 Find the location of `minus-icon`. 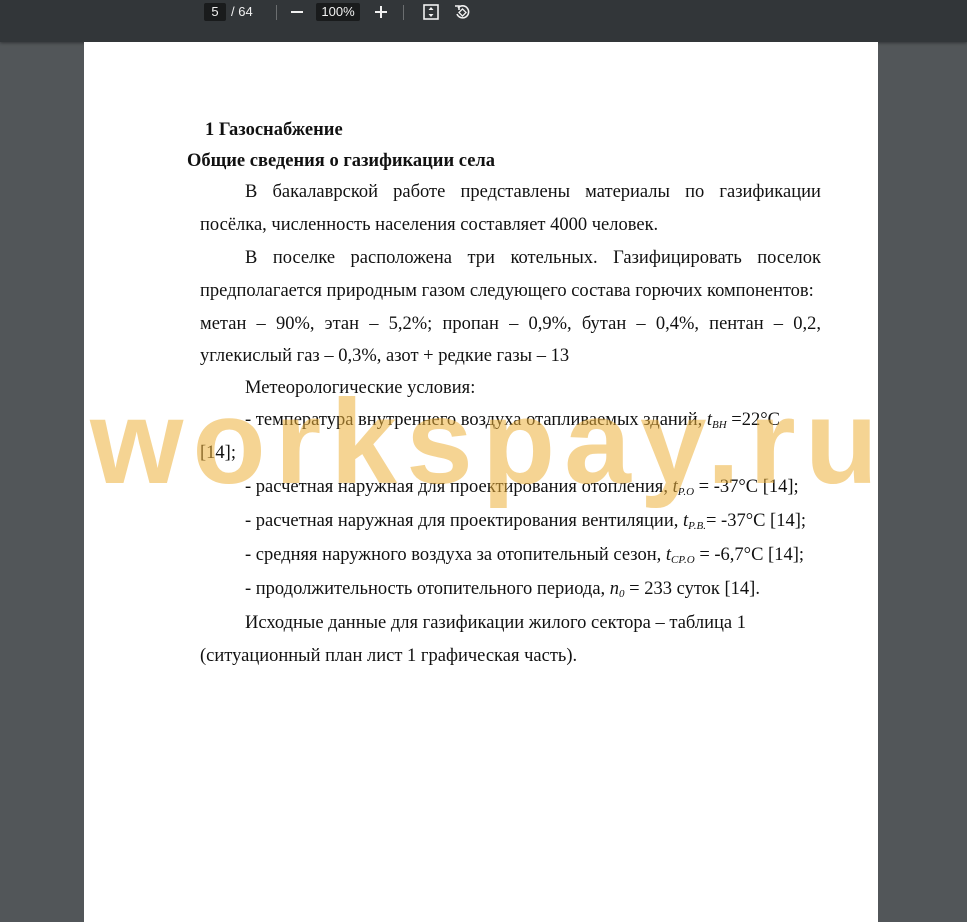

minus-icon is located at coordinates (297, 12).